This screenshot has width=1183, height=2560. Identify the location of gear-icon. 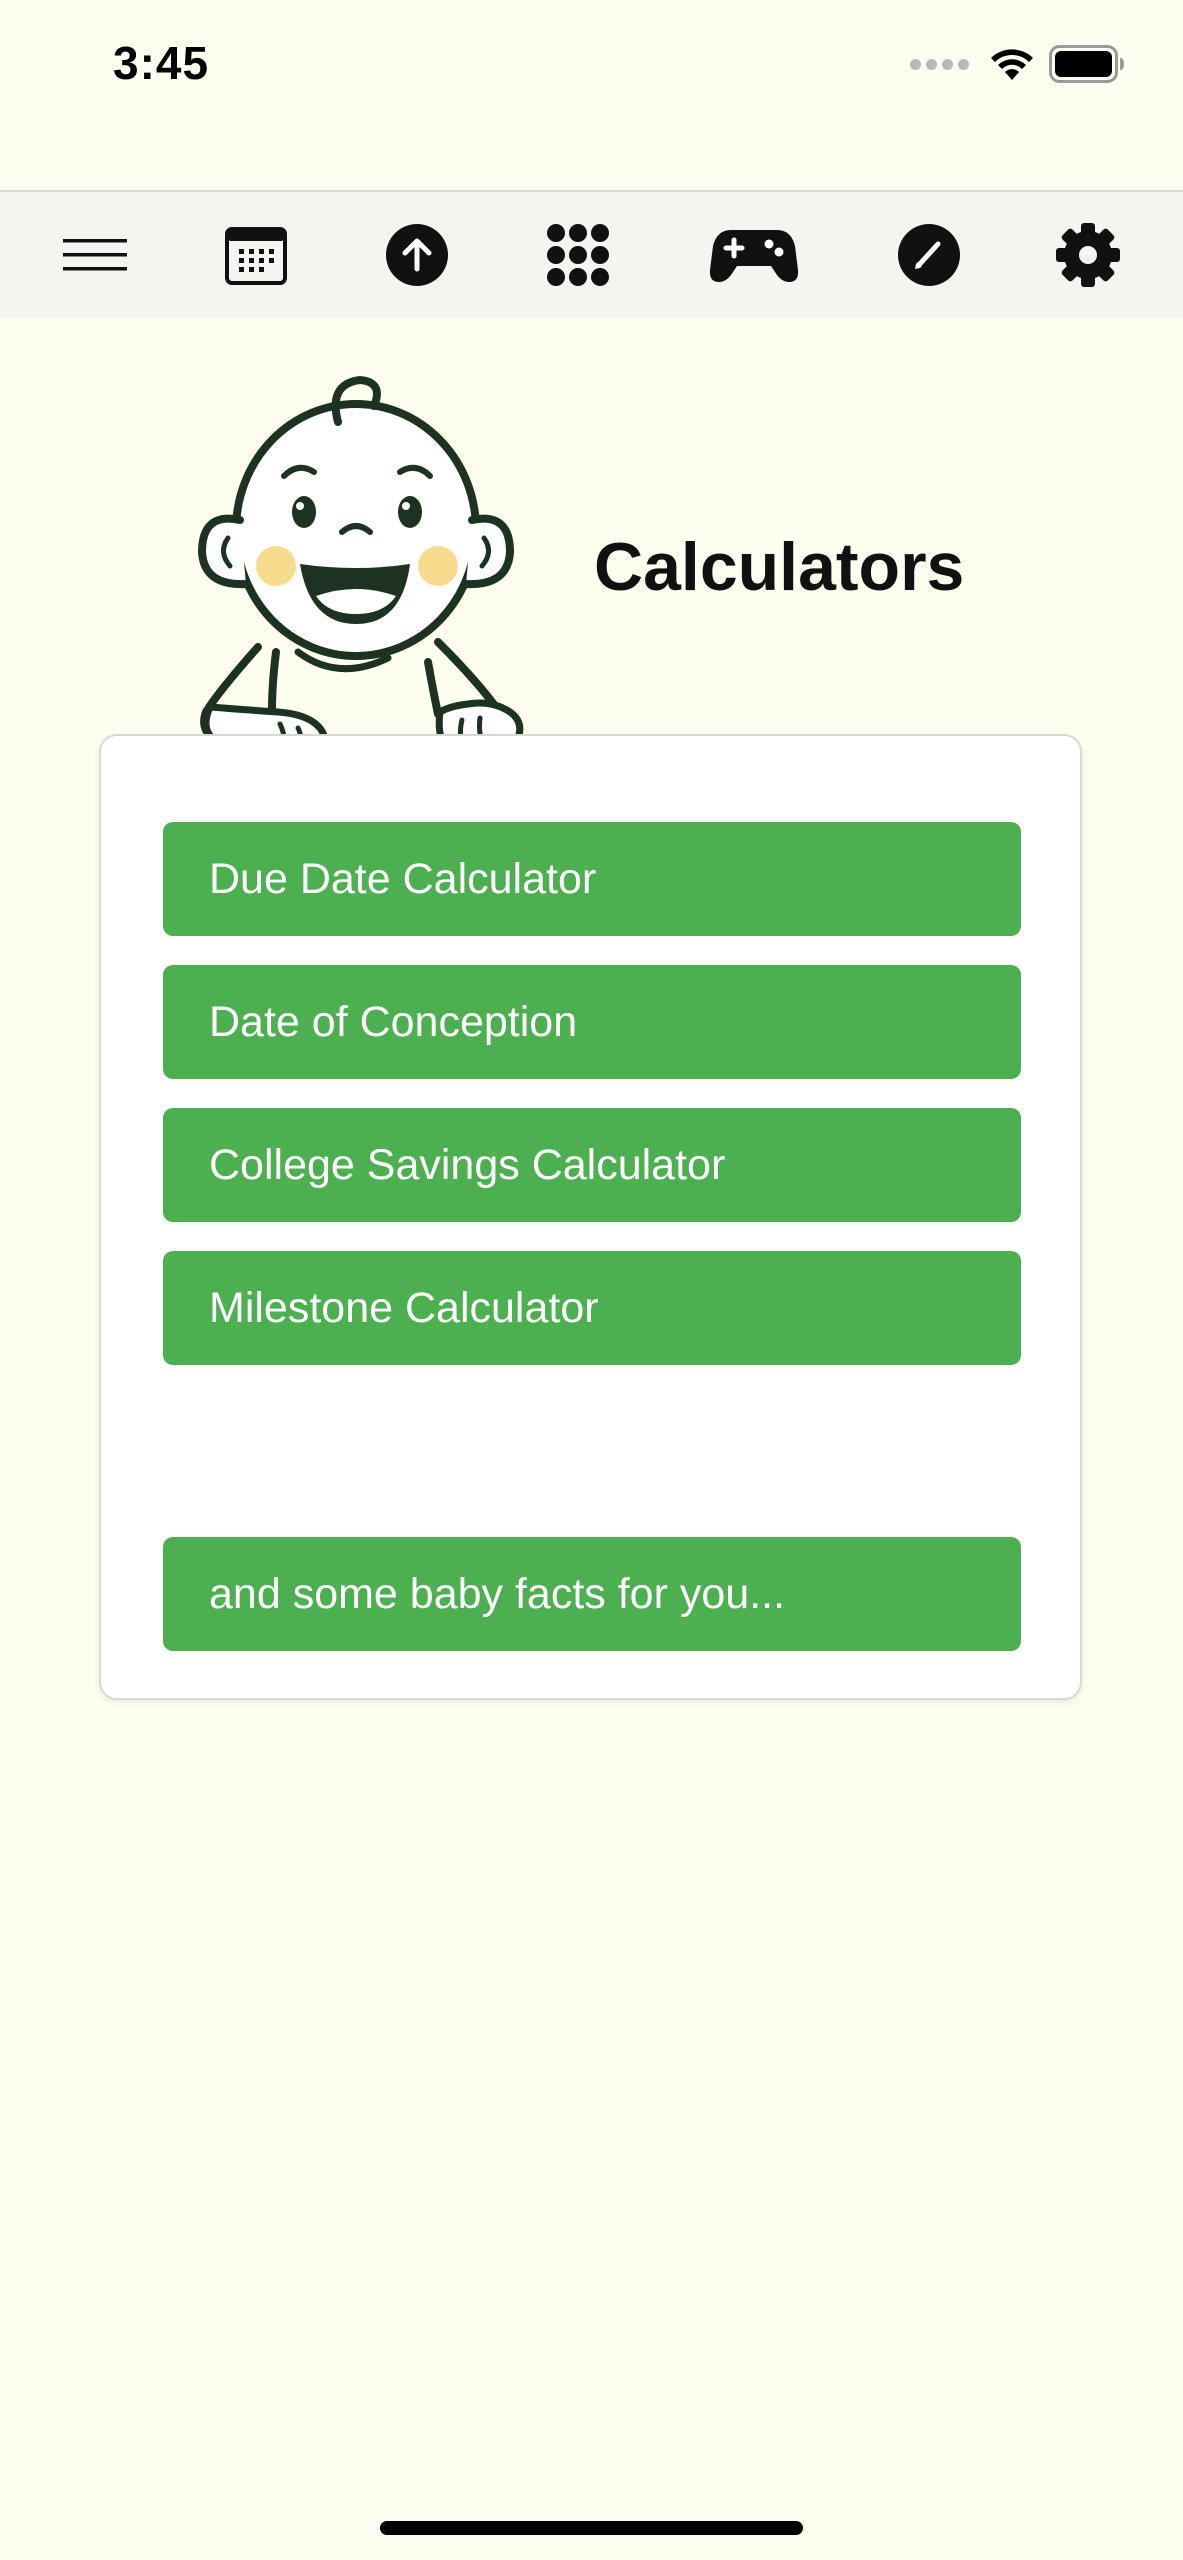
(1088, 255).